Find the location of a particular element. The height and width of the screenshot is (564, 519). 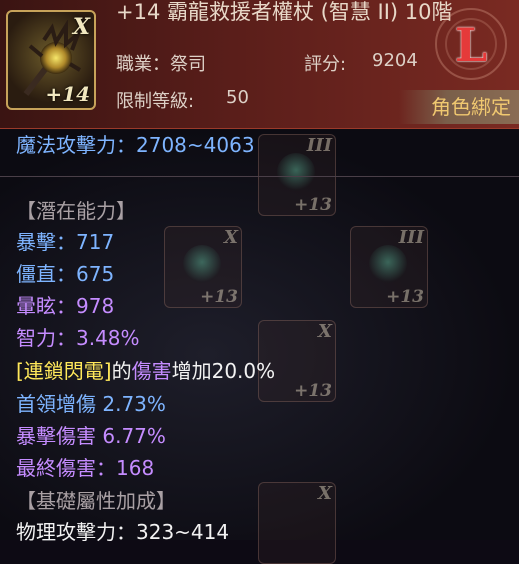

potential-header: 【潛在能力】 is located at coordinates (76, 211).